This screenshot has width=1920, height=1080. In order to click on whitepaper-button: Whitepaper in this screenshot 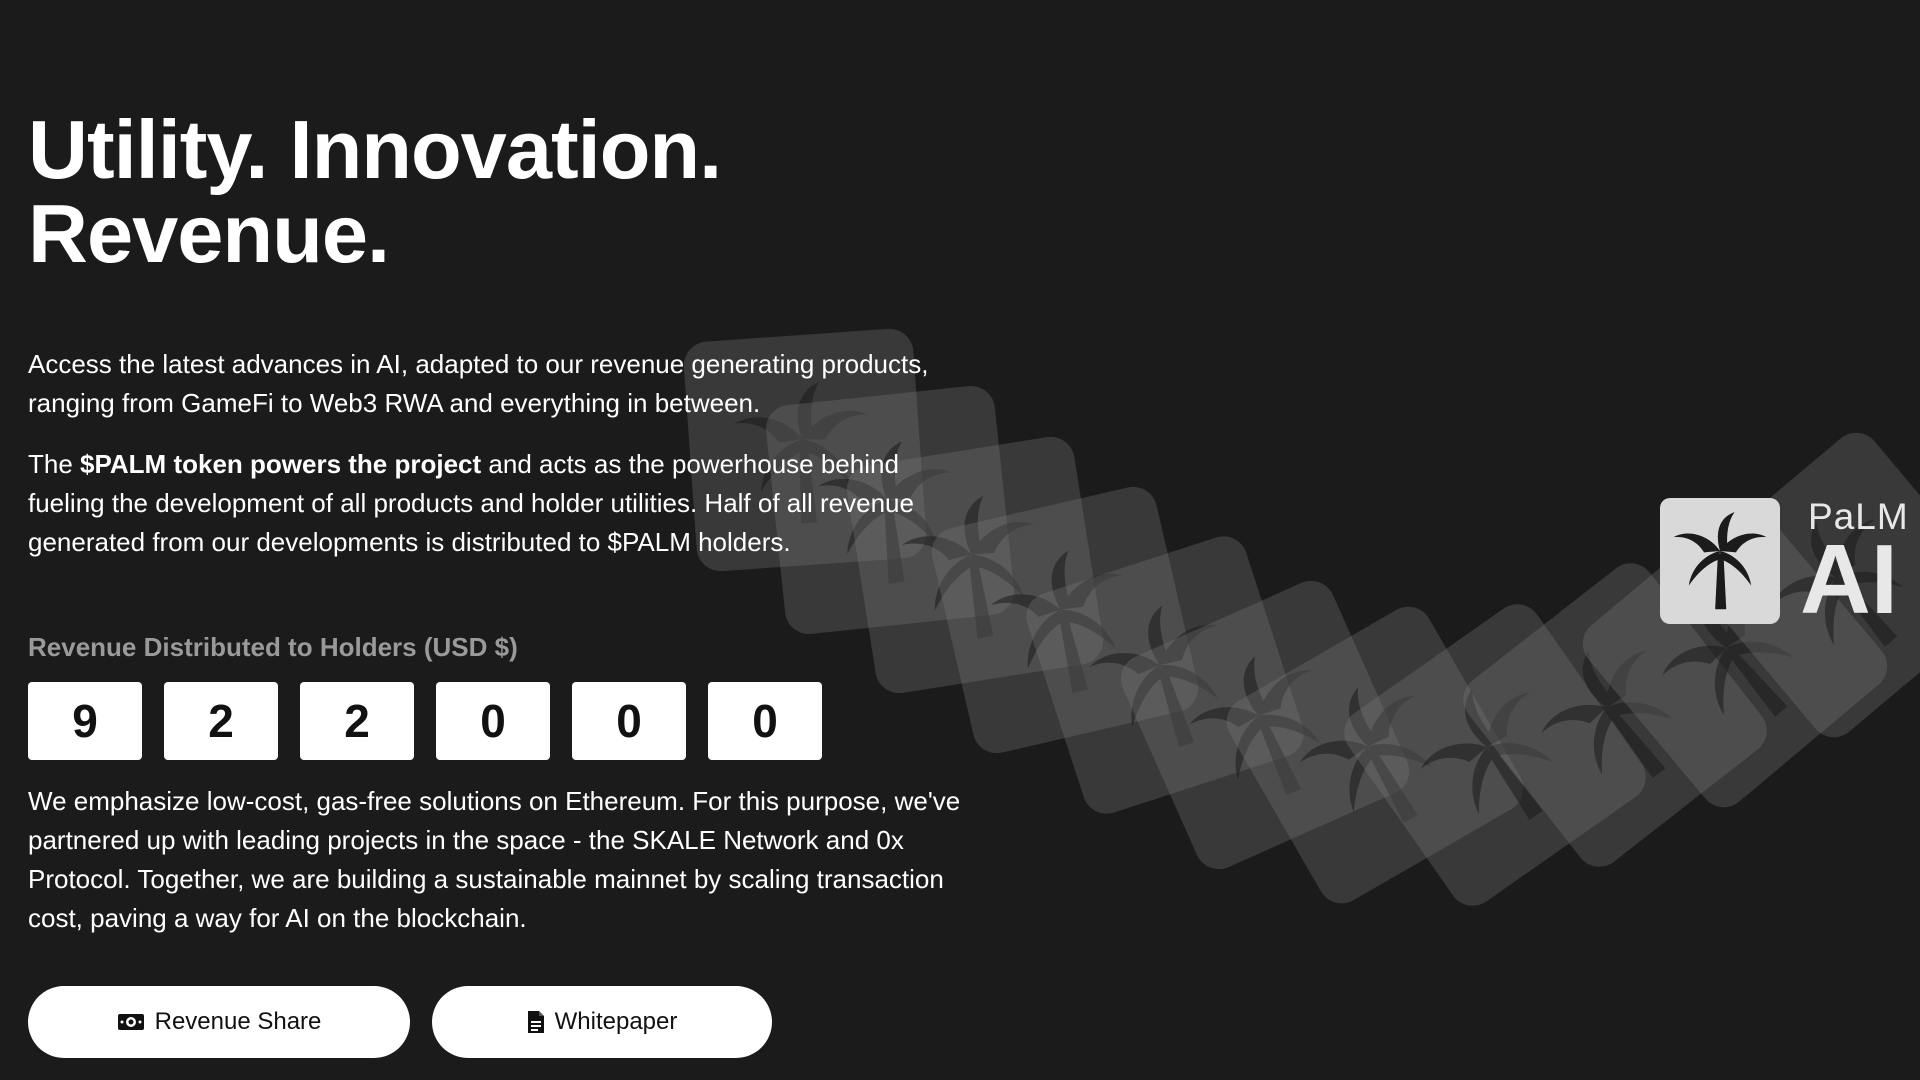, I will do `click(602, 1022)`.